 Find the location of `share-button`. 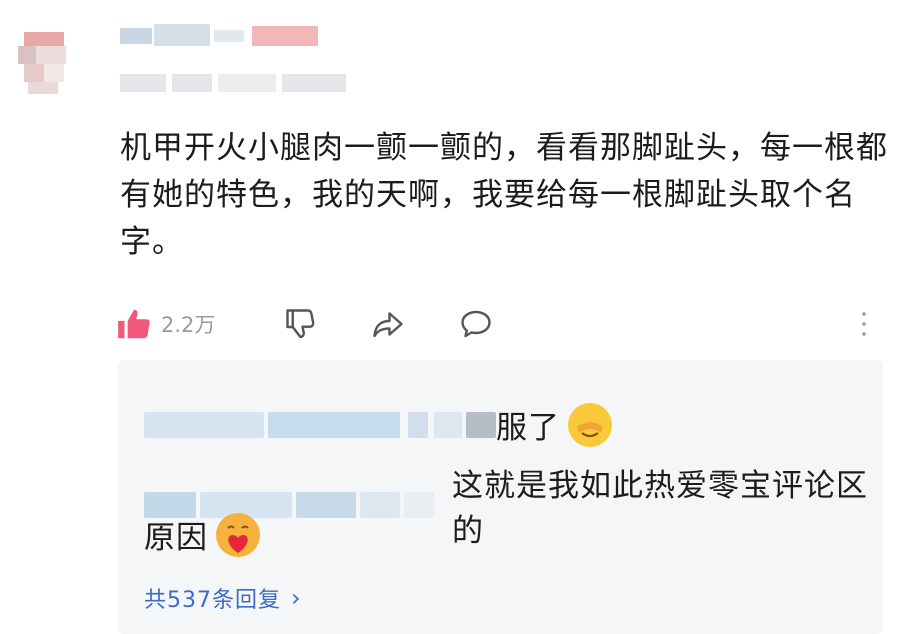

share-button is located at coordinates (388, 324).